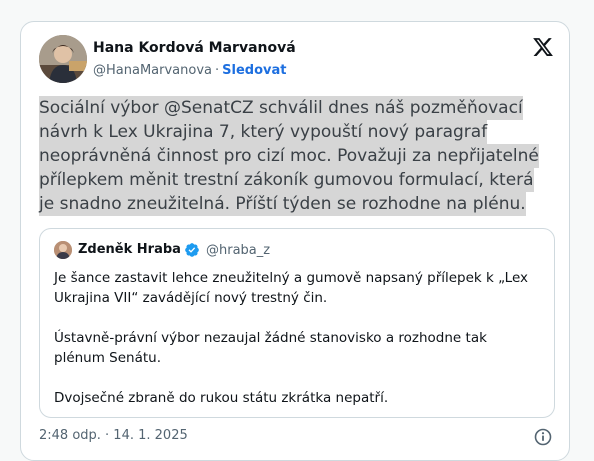 The image size is (594, 461). I want to click on author-meta: @HanaMarvanova · Sledovat, so click(189, 70).